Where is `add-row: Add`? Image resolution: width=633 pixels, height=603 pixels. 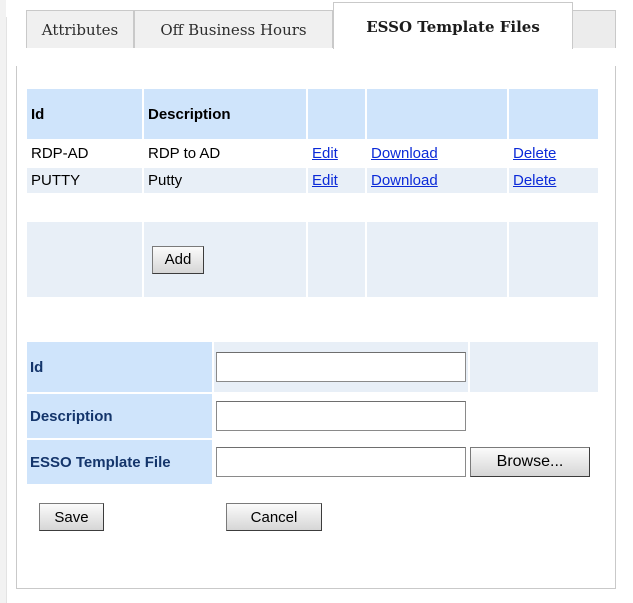
add-row: Add is located at coordinates (312, 259).